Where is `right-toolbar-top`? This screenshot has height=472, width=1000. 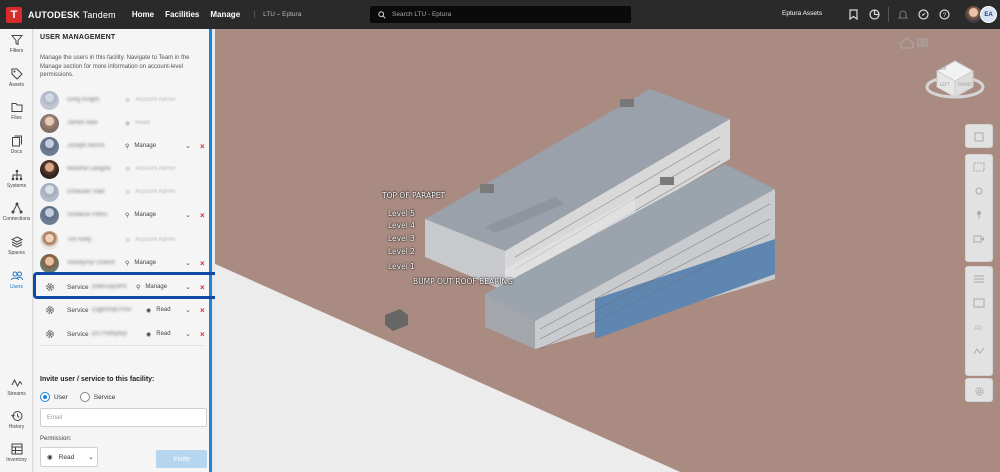
right-toolbar-top is located at coordinates (979, 136).